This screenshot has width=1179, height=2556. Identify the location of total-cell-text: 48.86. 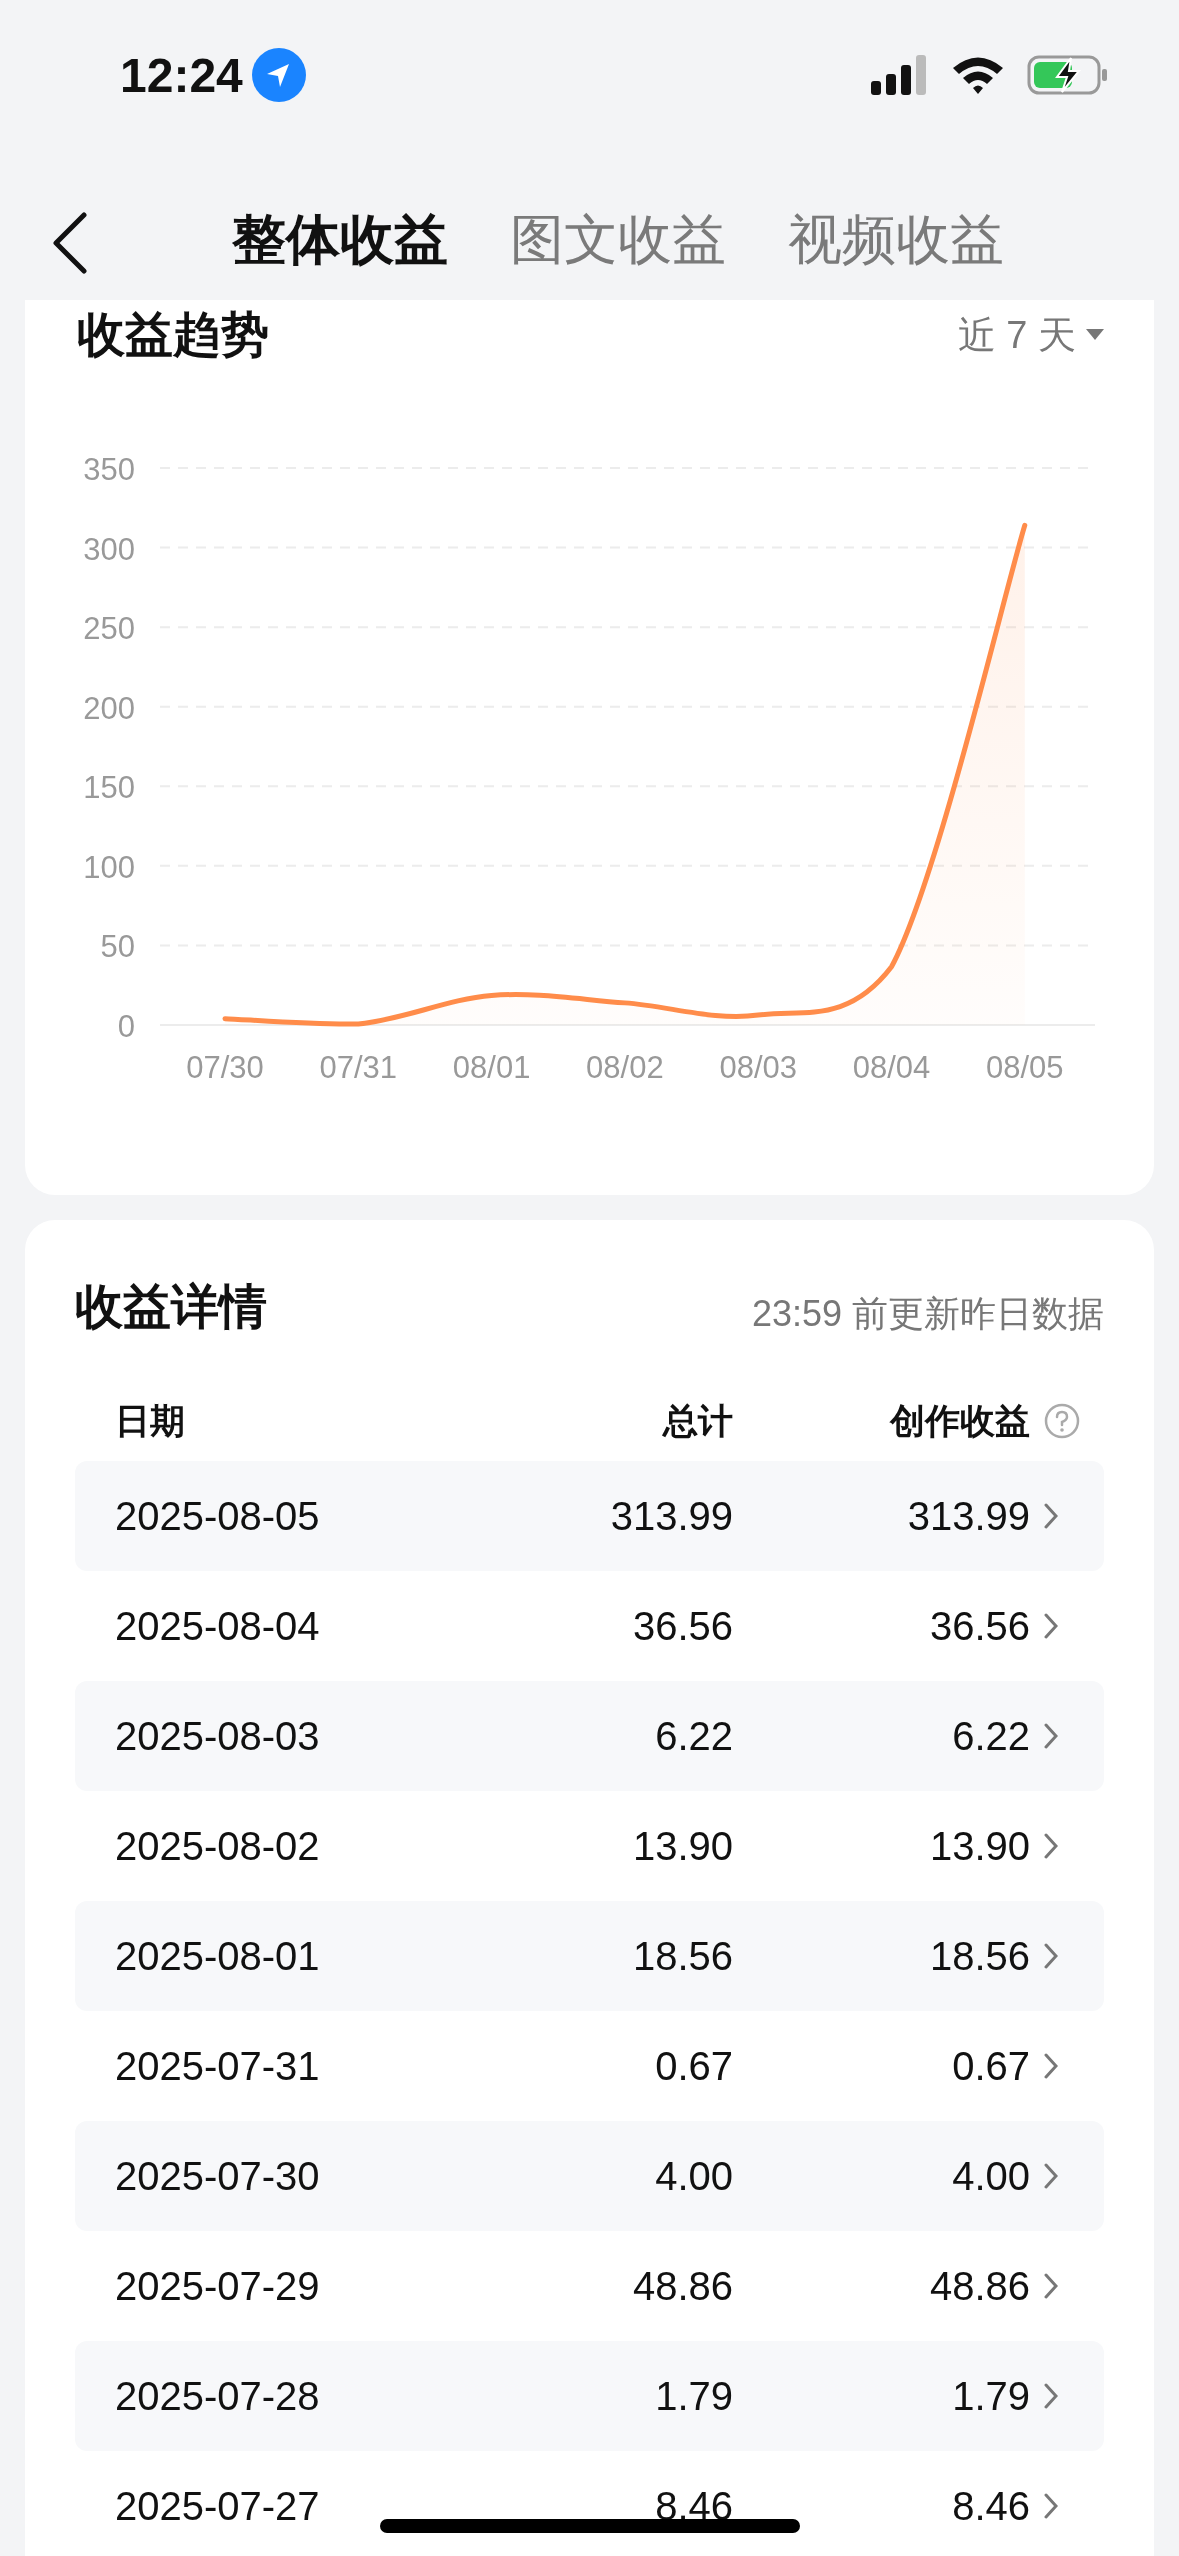
(682, 2286).